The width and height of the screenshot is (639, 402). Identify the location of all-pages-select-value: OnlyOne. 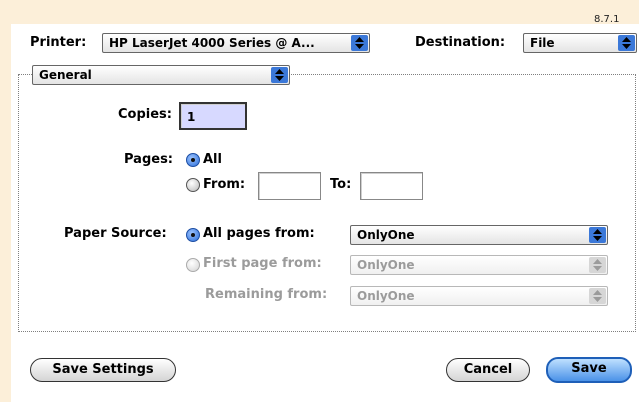
(386, 235).